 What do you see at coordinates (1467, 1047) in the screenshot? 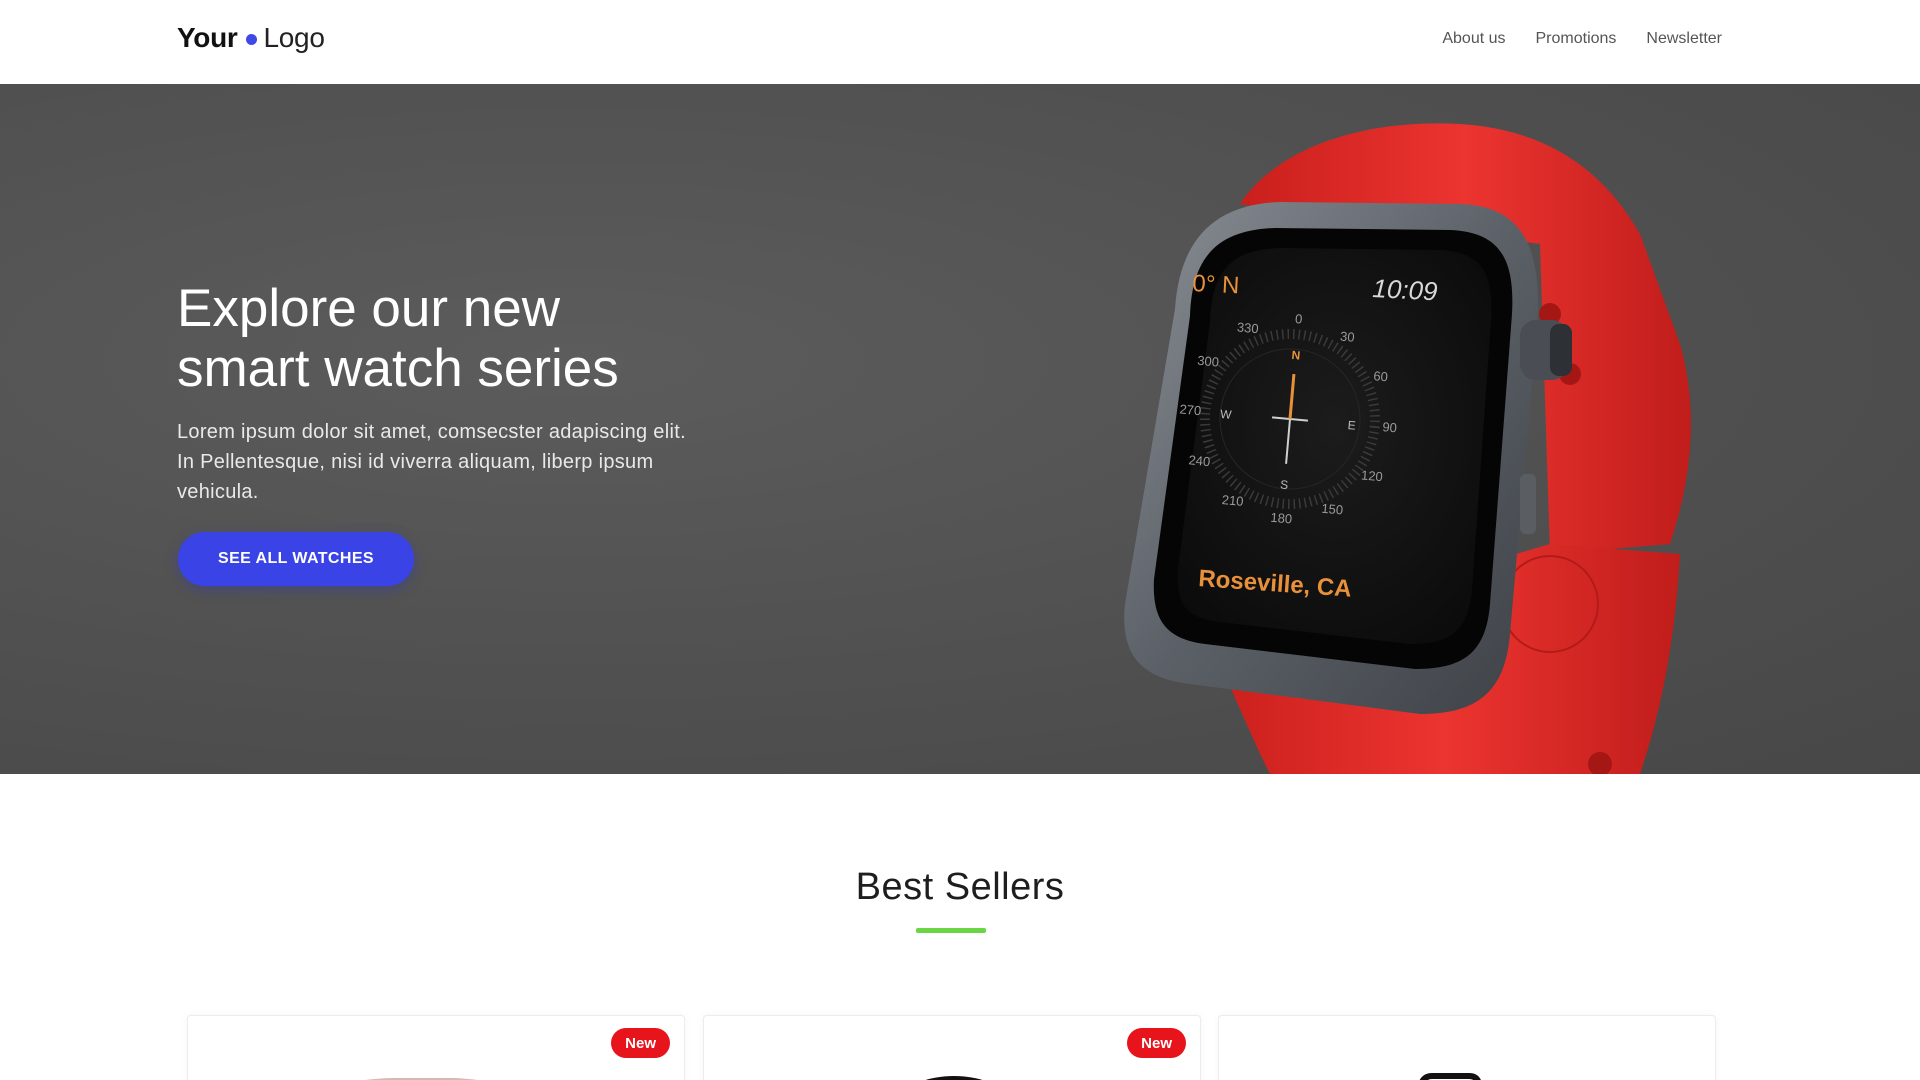
I see `product-card` at bounding box center [1467, 1047].